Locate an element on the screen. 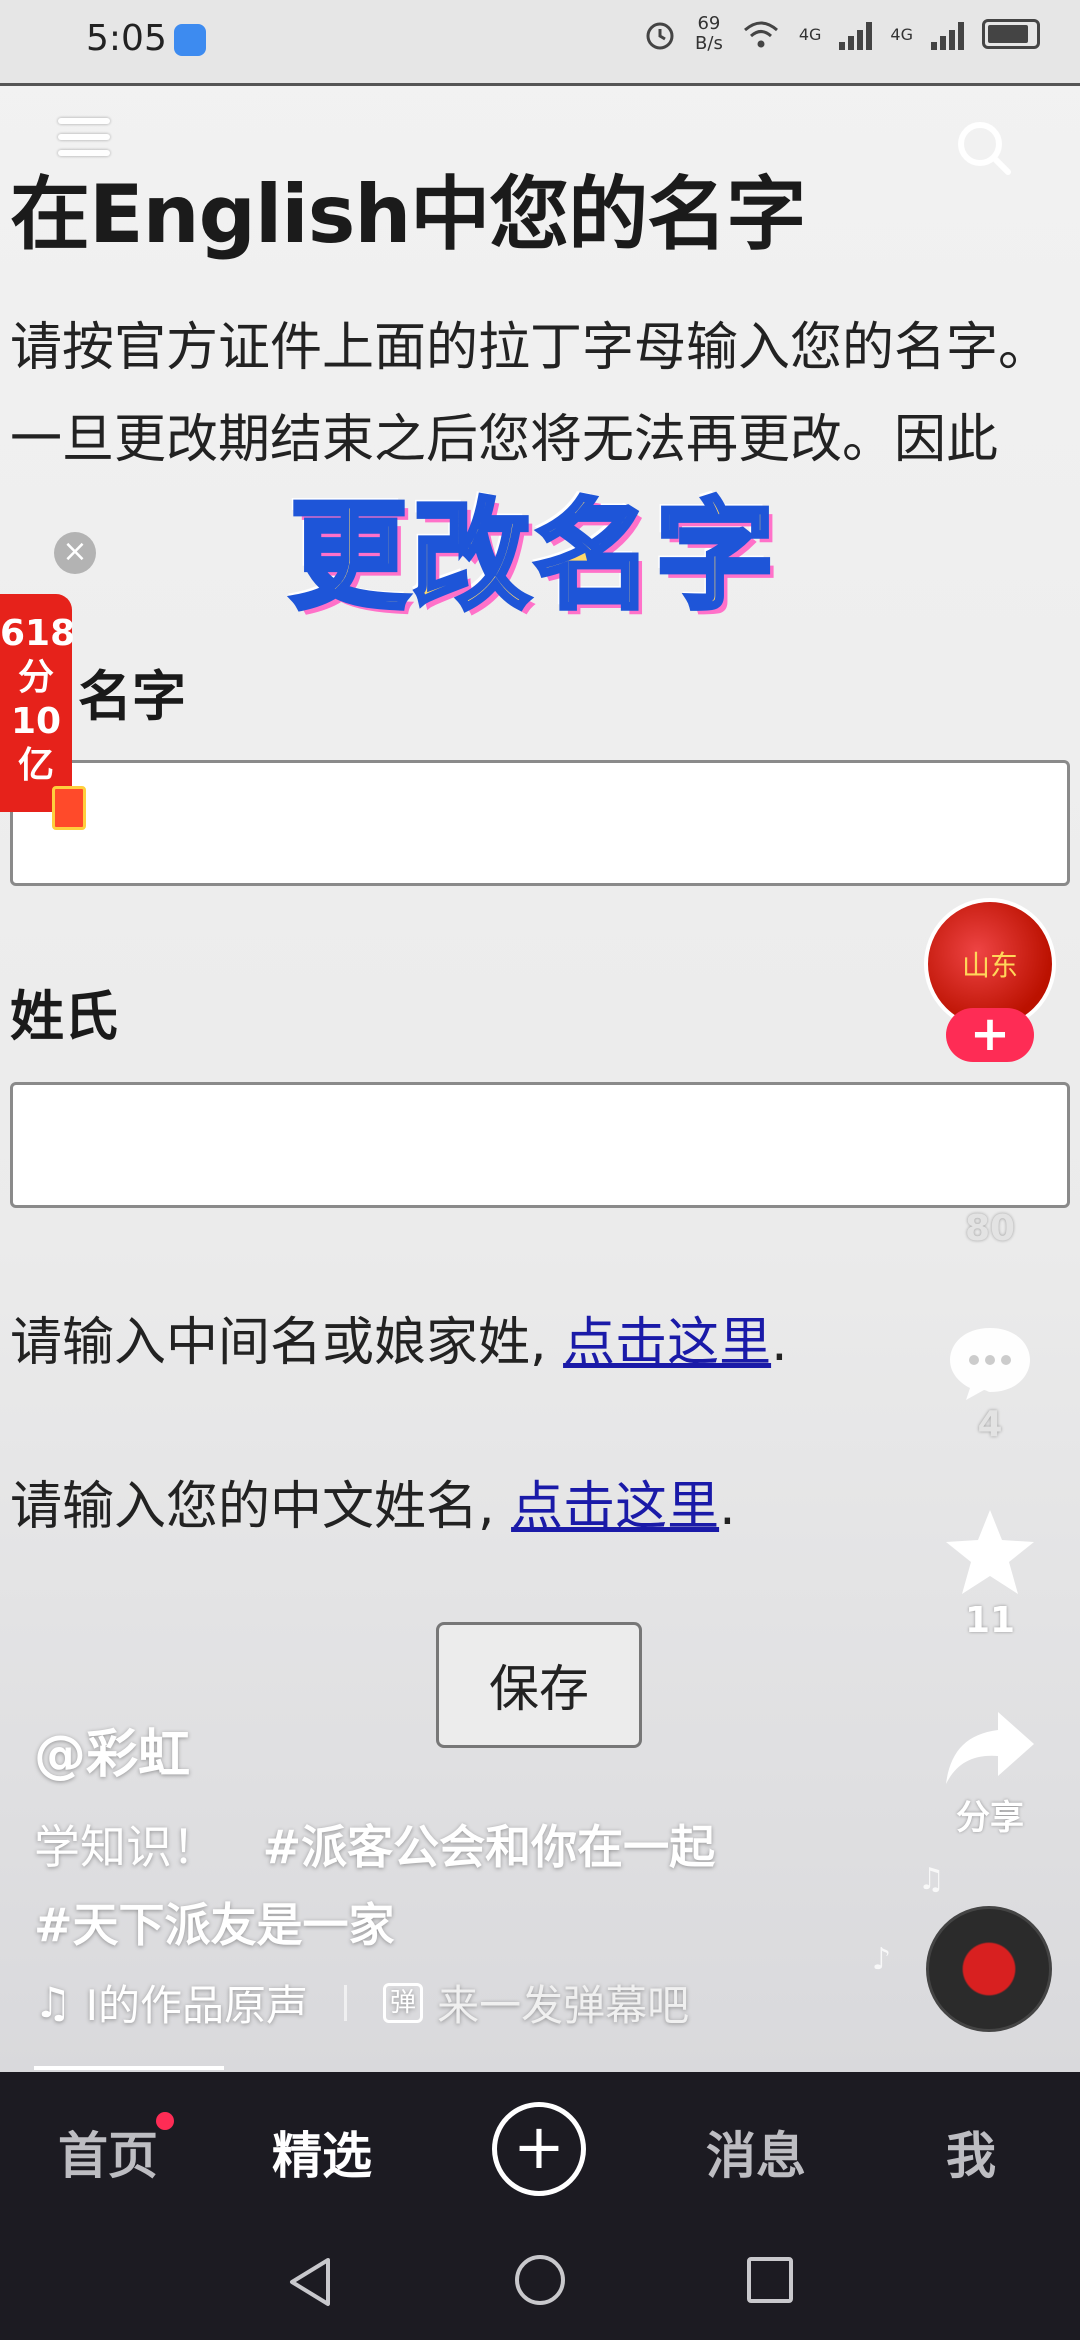  back-icon is located at coordinates (310, 2282).